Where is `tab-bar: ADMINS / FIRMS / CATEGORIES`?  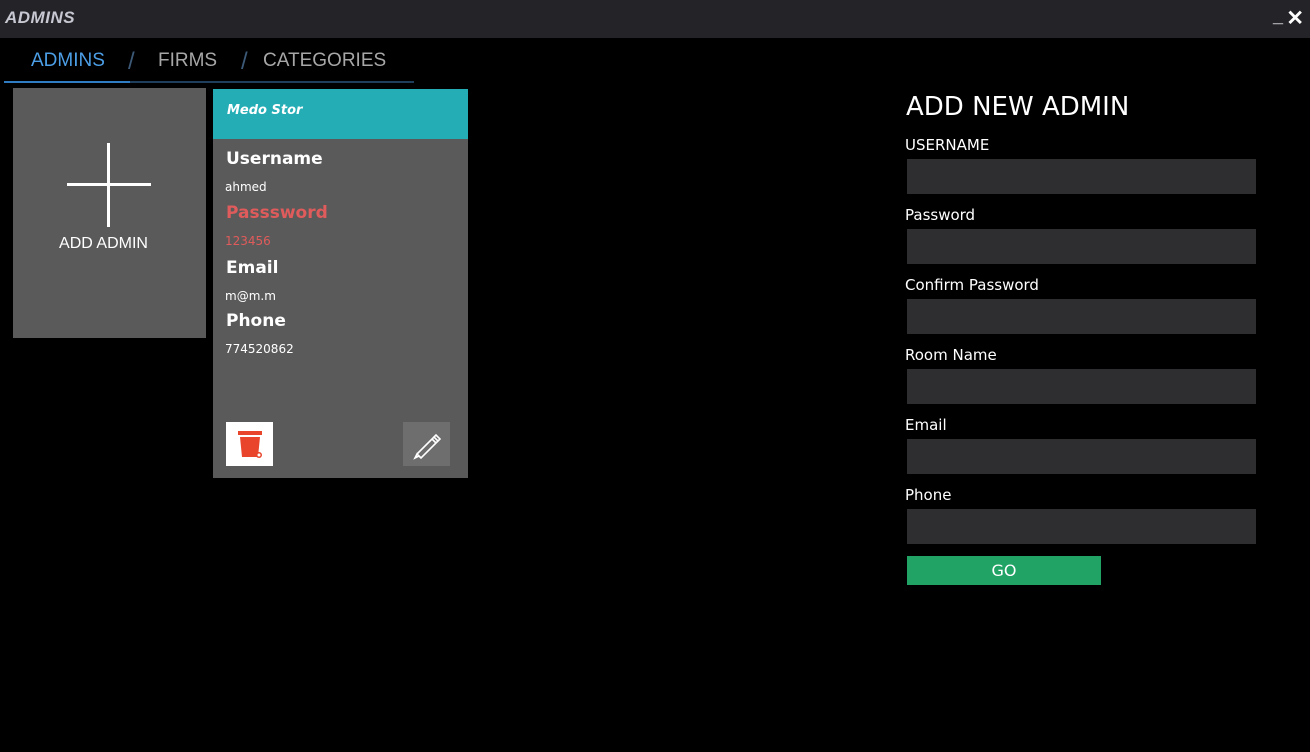
tab-bar: ADMINS / FIRMS / CATEGORIES is located at coordinates (209, 63).